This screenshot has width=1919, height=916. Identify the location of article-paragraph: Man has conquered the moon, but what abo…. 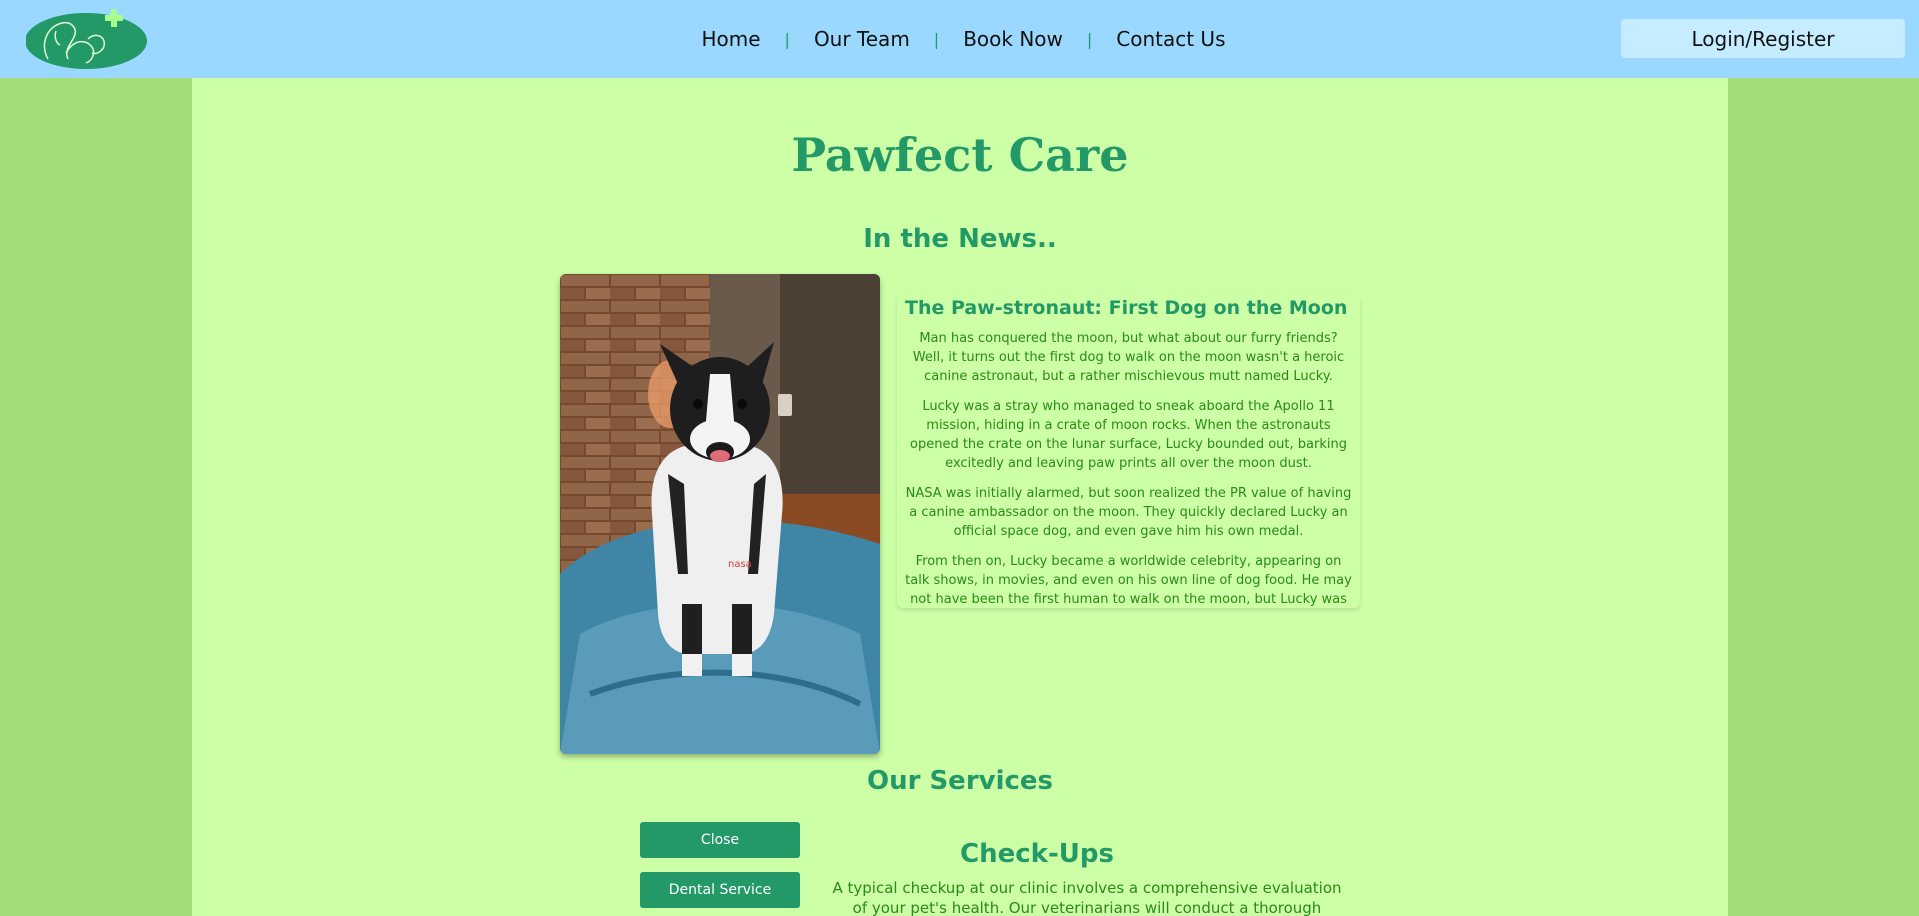
(1128, 357).